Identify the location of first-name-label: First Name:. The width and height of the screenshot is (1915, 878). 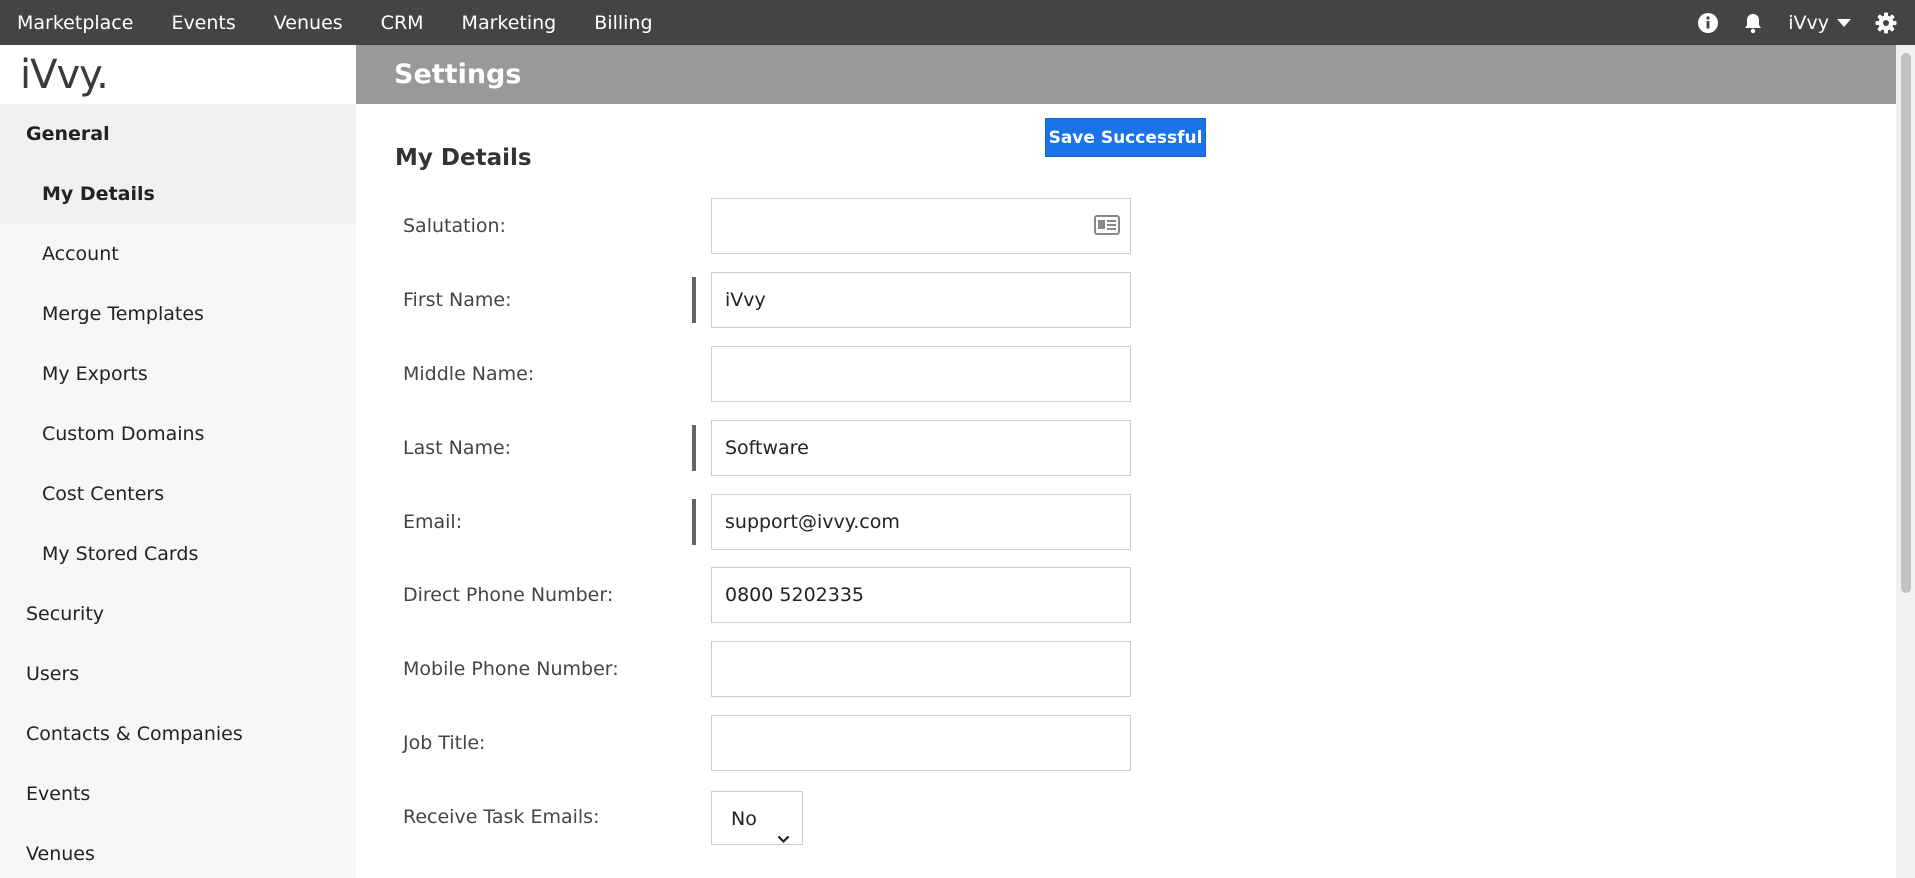
(457, 300).